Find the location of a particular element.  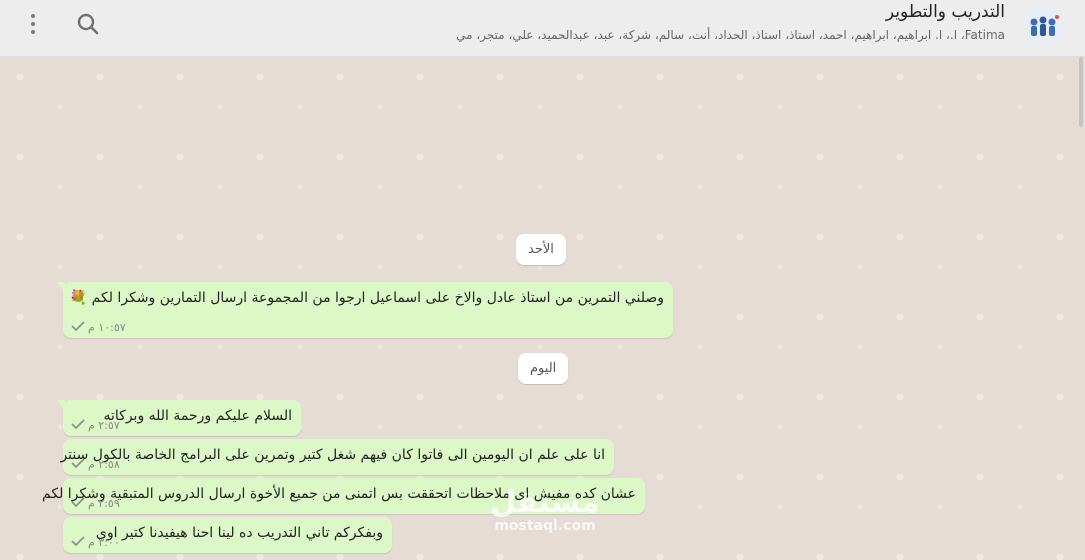

message-bubble: السلام عليكم ورحمة الله وبركاته ٢:٥٧ م is located at coordinates (179, 418).